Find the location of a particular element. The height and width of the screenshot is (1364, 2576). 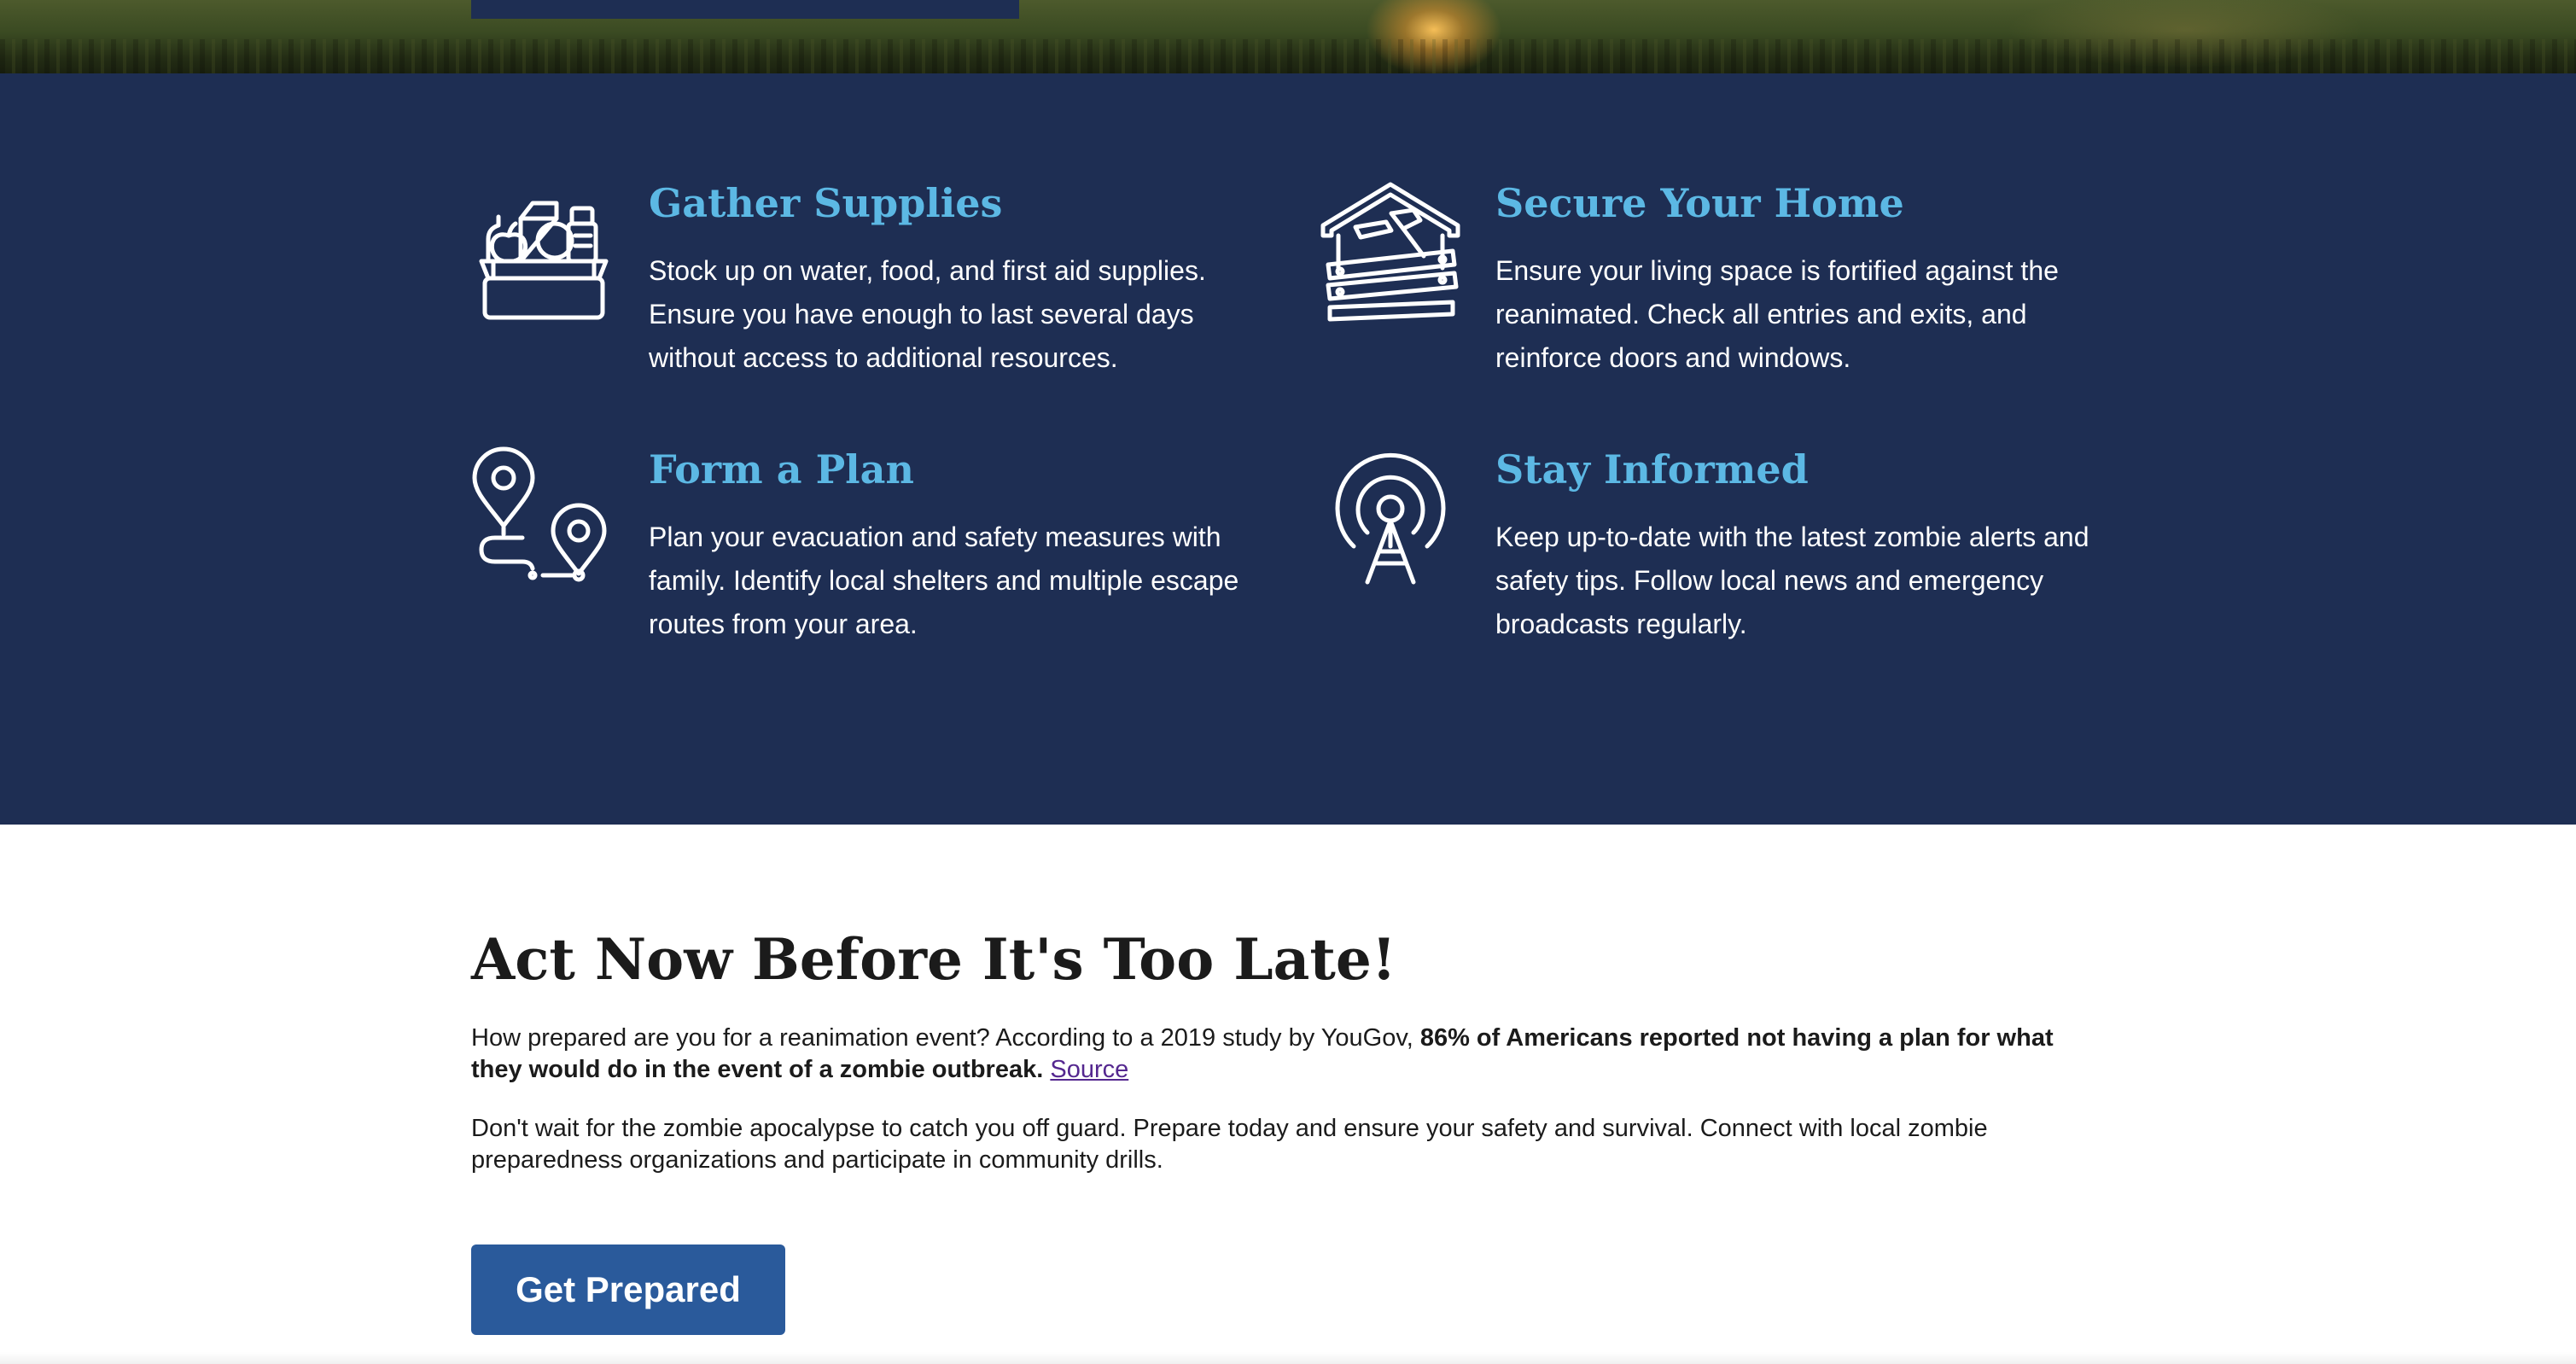

tip-title: Stay Informed is located at coordinates (1652, 470).